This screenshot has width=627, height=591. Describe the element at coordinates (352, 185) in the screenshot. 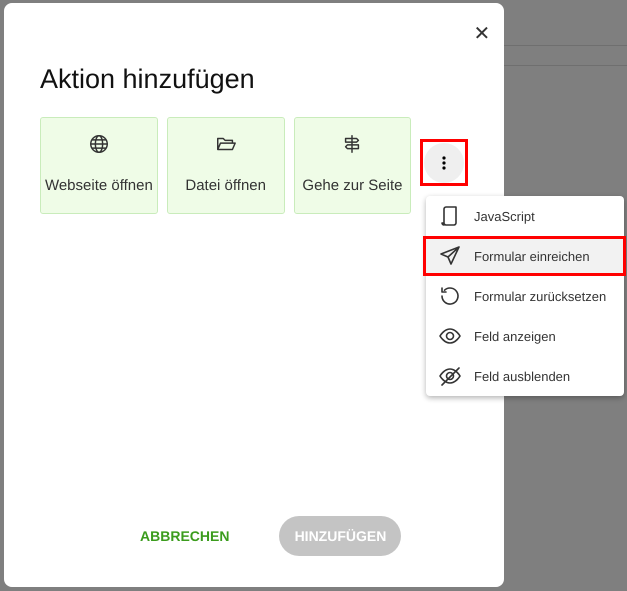

I see `action-label: Gehe zur Seite` at that location.